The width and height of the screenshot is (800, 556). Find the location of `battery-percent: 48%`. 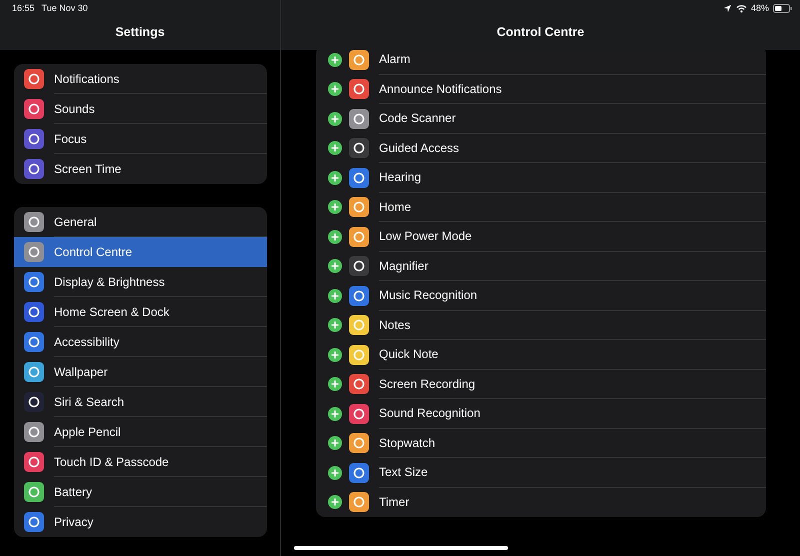

battery-percent: 48% is located at coordinates (759, 8).